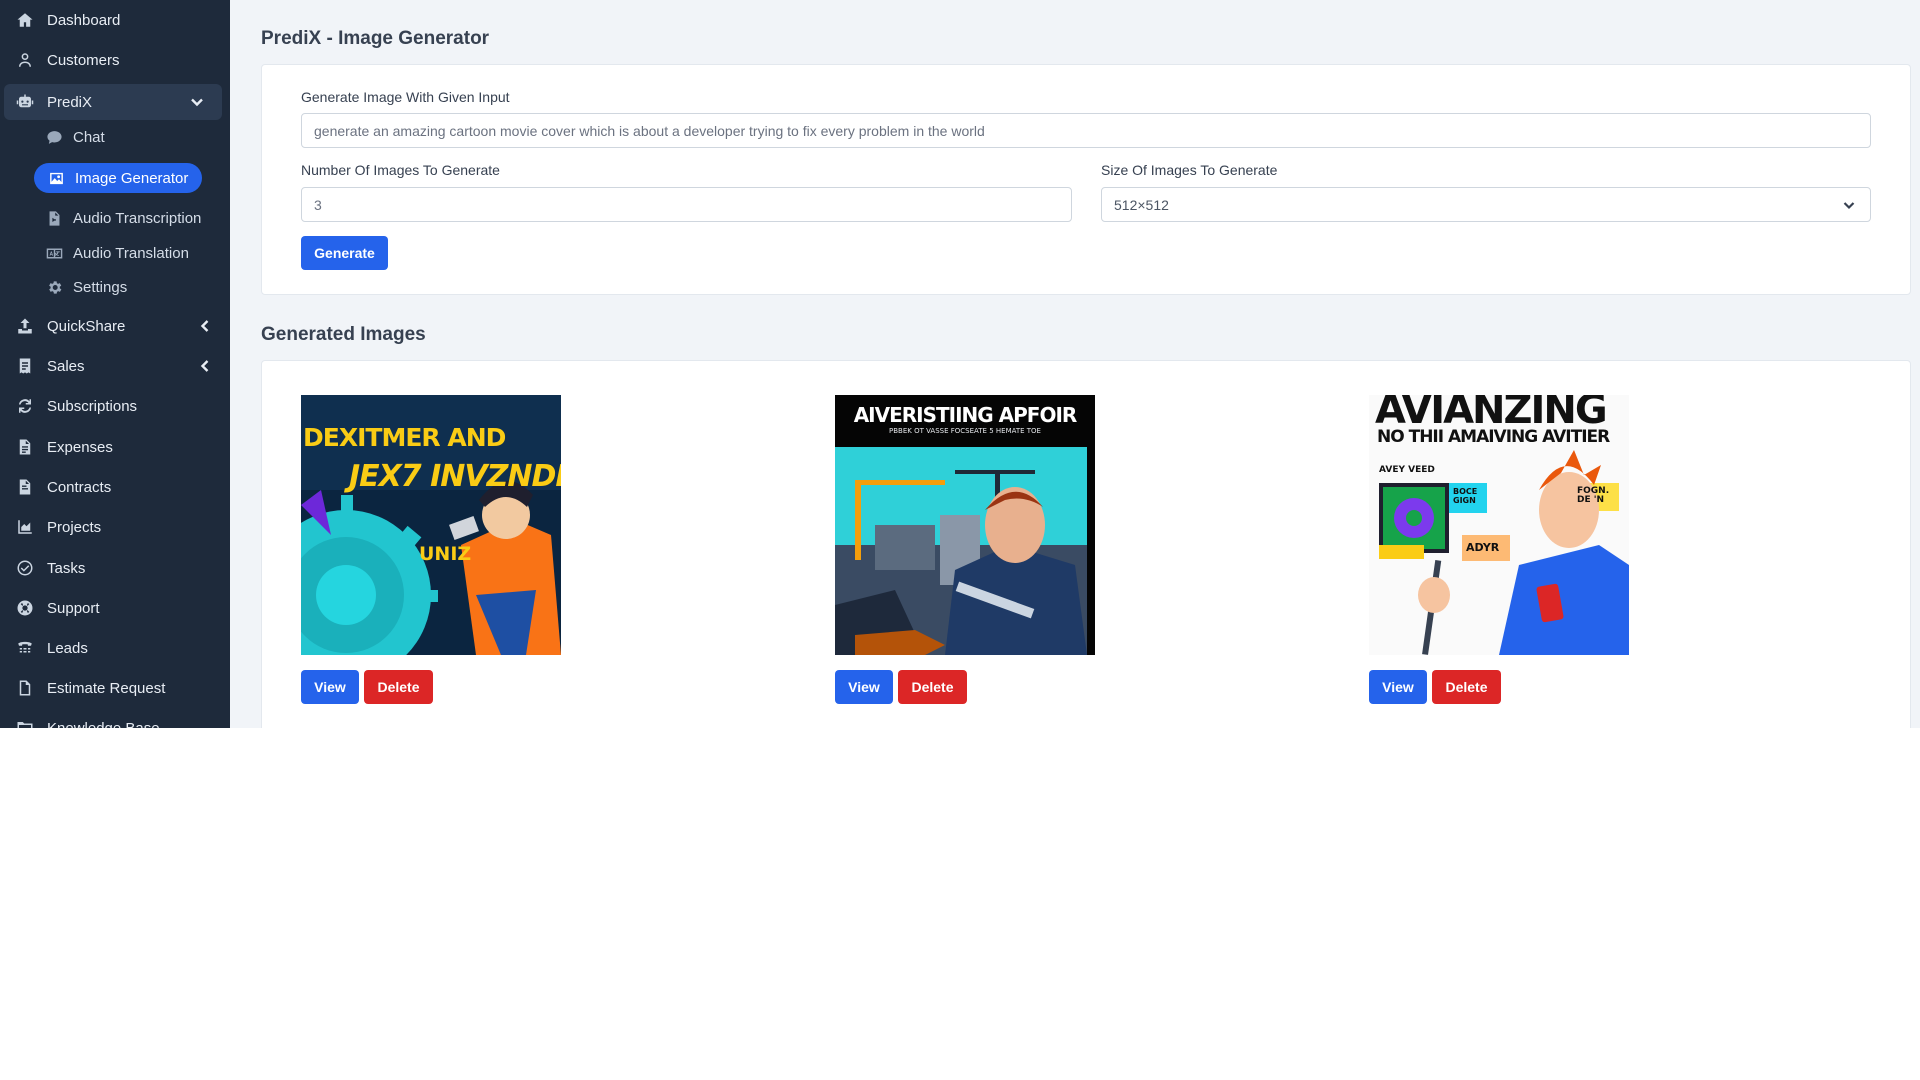 This screenshot has height=1080, width=1920. I want to click on delete-image-1-button: Delete, so click(398, 687).